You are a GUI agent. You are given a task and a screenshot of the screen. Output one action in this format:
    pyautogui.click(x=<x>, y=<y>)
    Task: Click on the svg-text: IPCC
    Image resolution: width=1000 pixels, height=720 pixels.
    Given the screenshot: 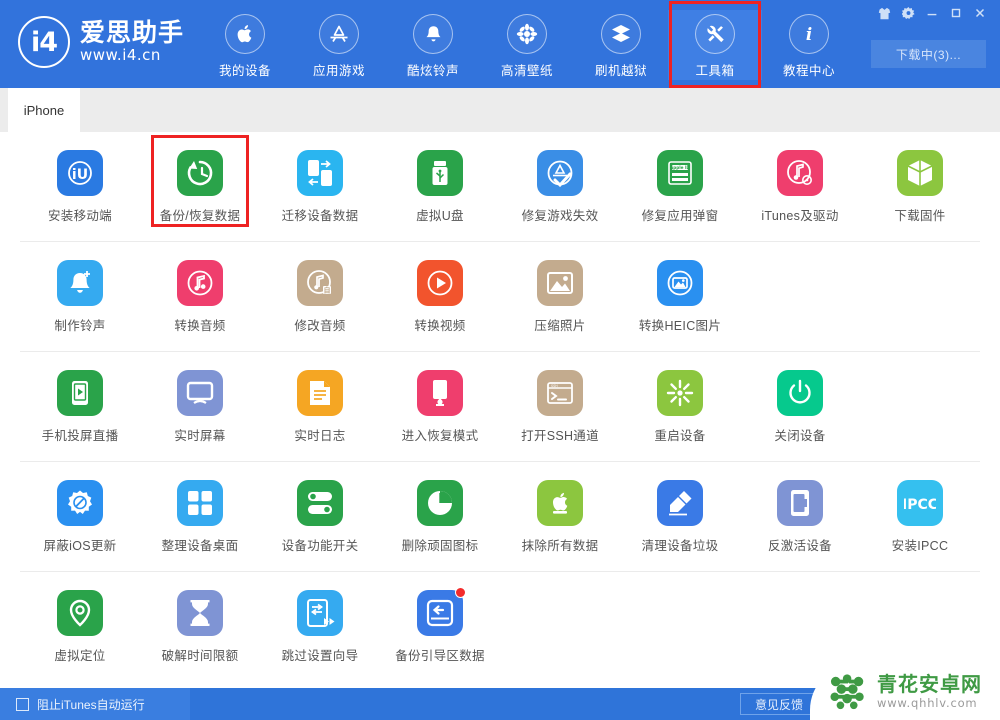 What is the action you would take?
    pyautogui.click(x=920, y=505)
    